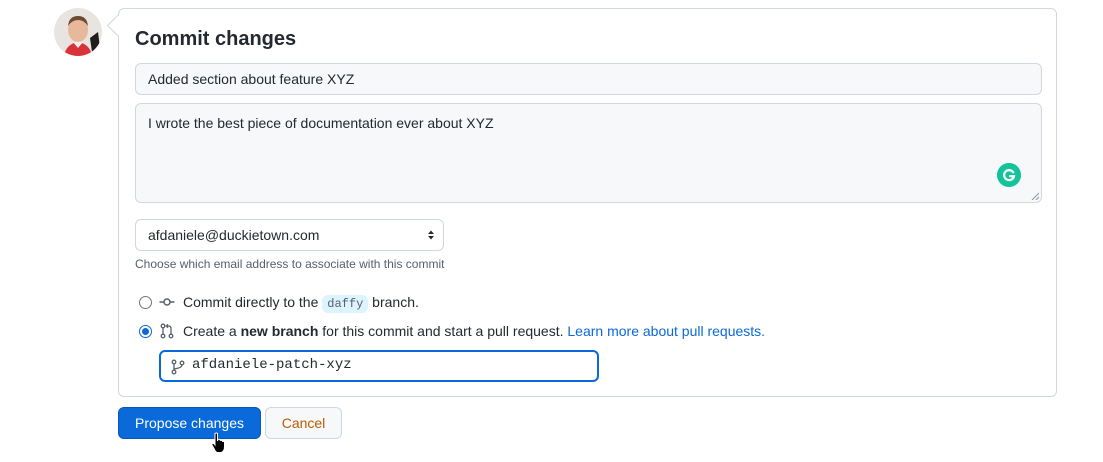 The height and width of the screenshot is (462, 1103). What do you see at coordinates (218, 442) in the screenshot?
I see `hand-pointer-cursor` at bounding box center [218, 442].